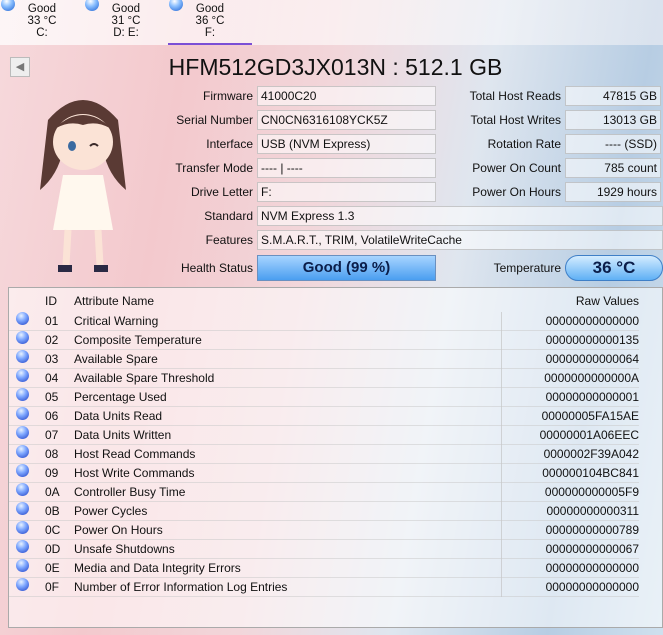  What do you see at coordinates (228, 216) in the screenshot?
I see `standard-label: Standard` at bounding box center [228, 216].